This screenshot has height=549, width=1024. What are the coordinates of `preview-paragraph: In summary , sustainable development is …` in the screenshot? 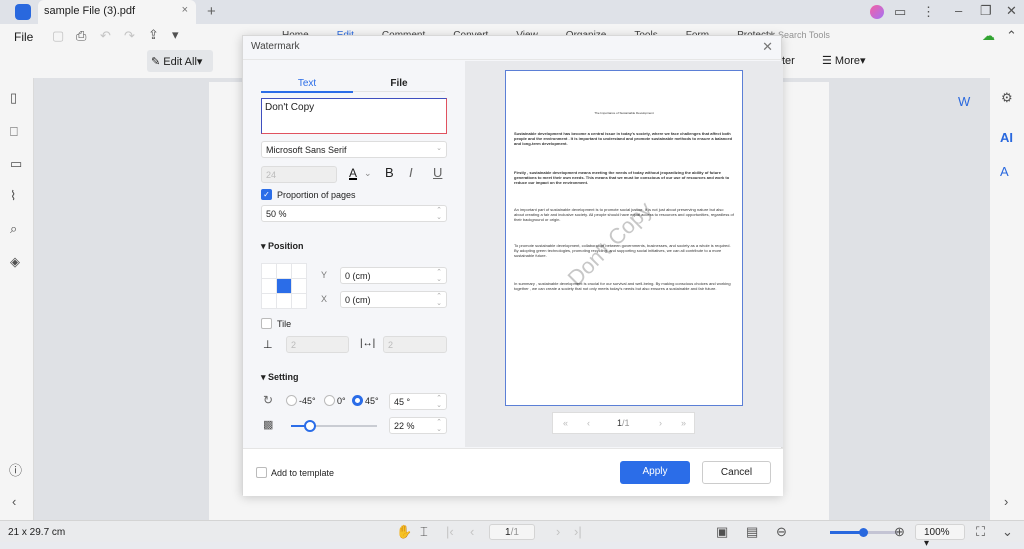 It's located at (622, 286).